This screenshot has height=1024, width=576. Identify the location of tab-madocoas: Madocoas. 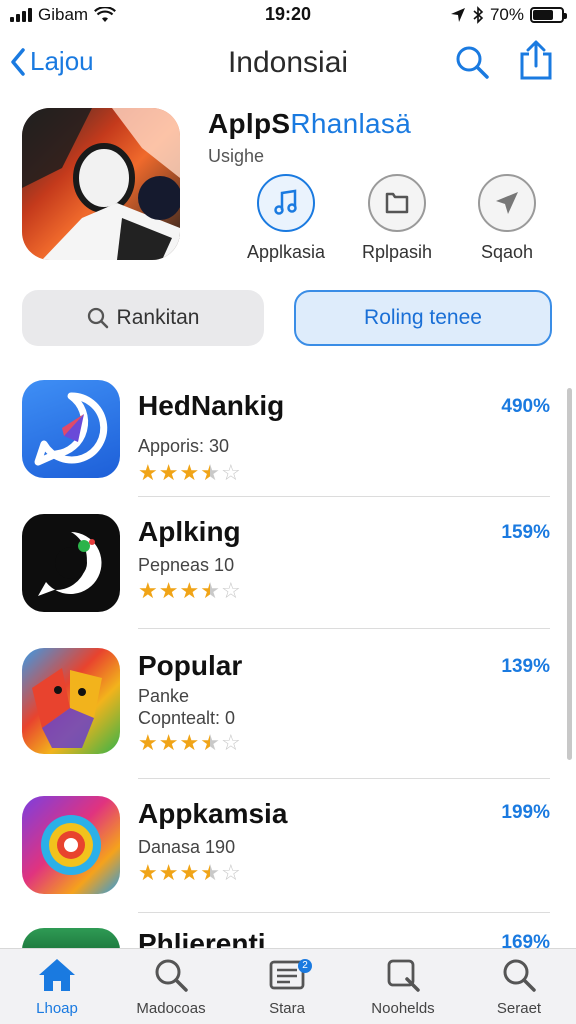
(171, 987).